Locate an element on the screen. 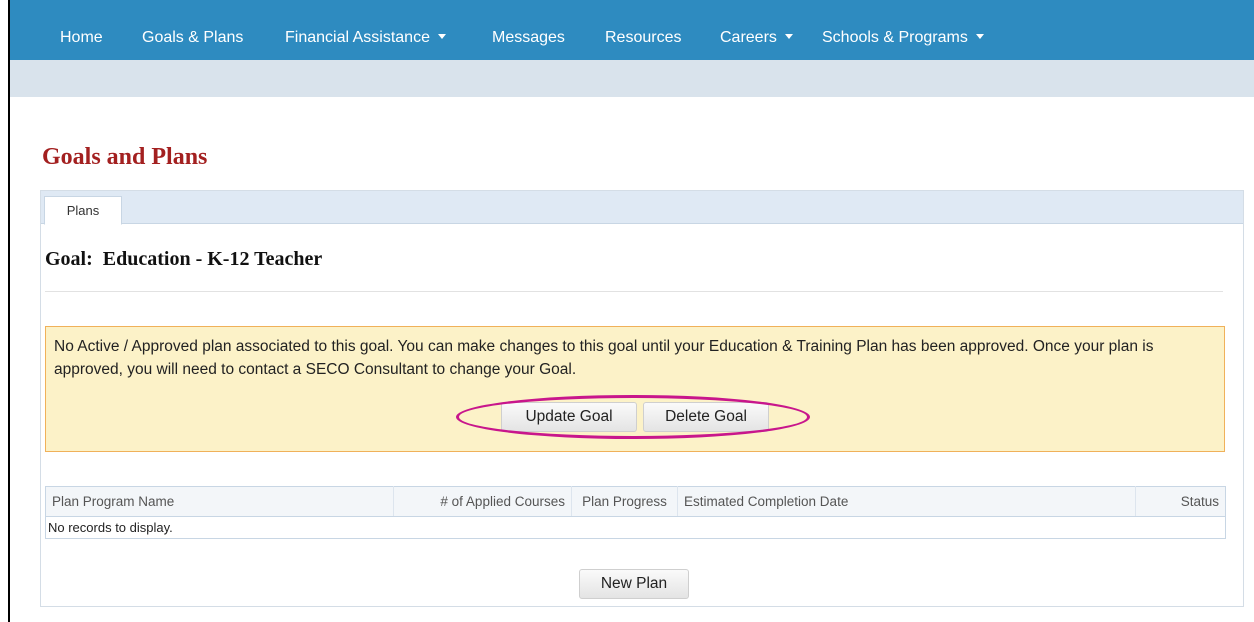 The height and width of the screenshot is (622, 1254). column-header-plan-progress: Plan Progress is located at coordinates (624, 501).